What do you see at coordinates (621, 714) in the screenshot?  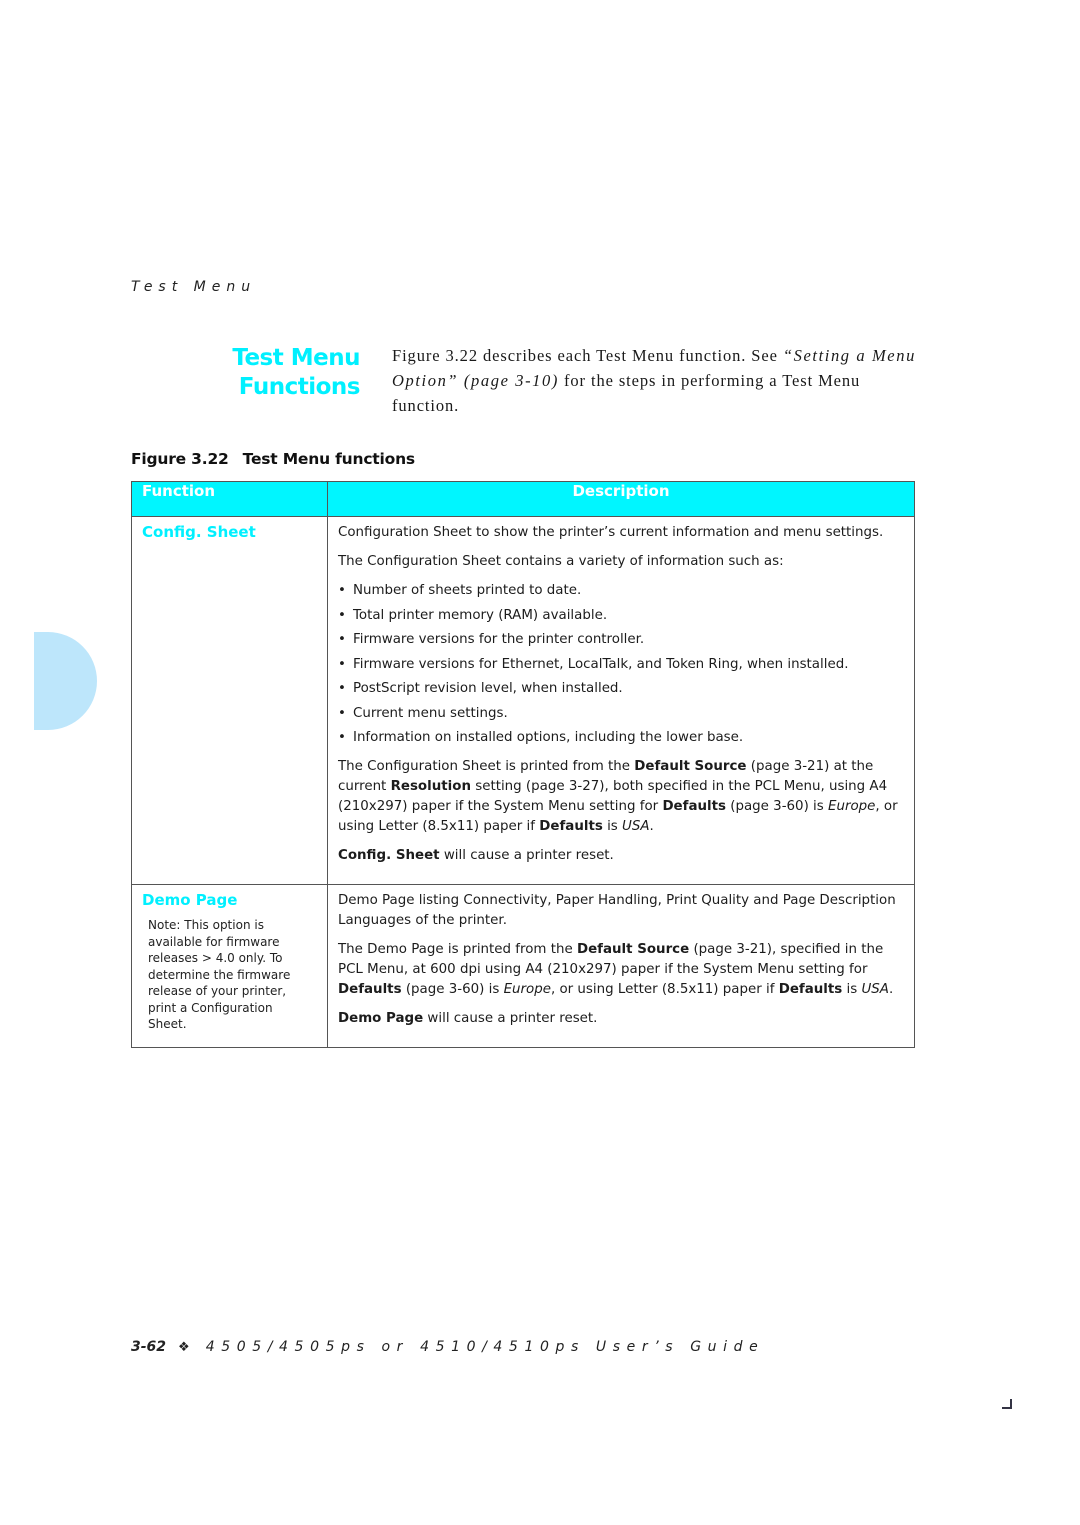 I see `list-item: Current menu settings.` at bounding box center [621, 714].